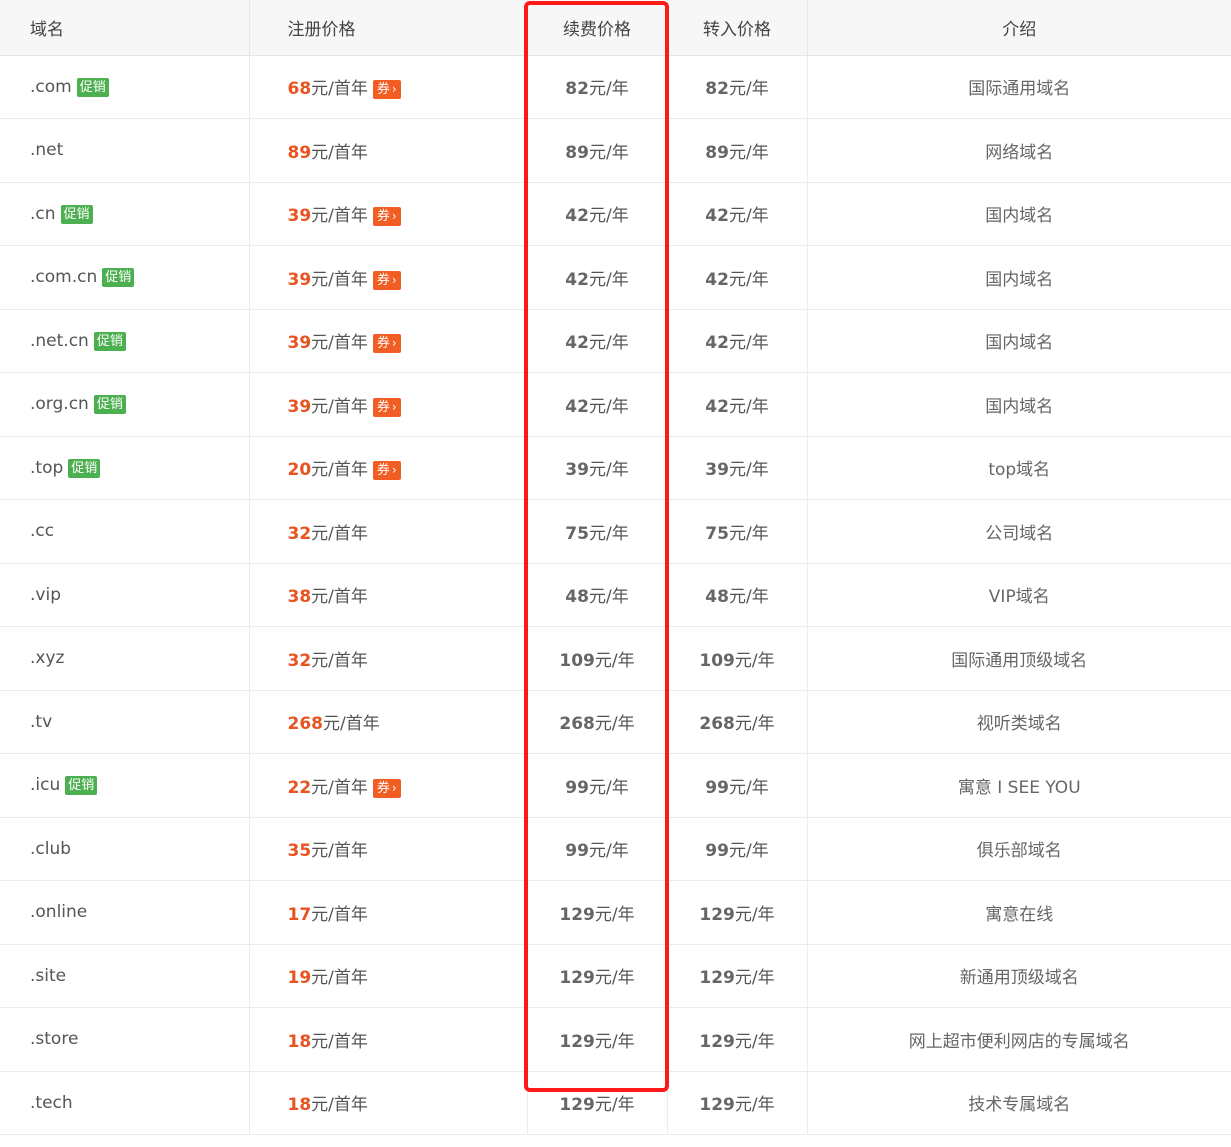  What do you see at coordinates (577, 216) in the screenshot?
I see `renew-price-value: 42` at bounding box center [577, 216].